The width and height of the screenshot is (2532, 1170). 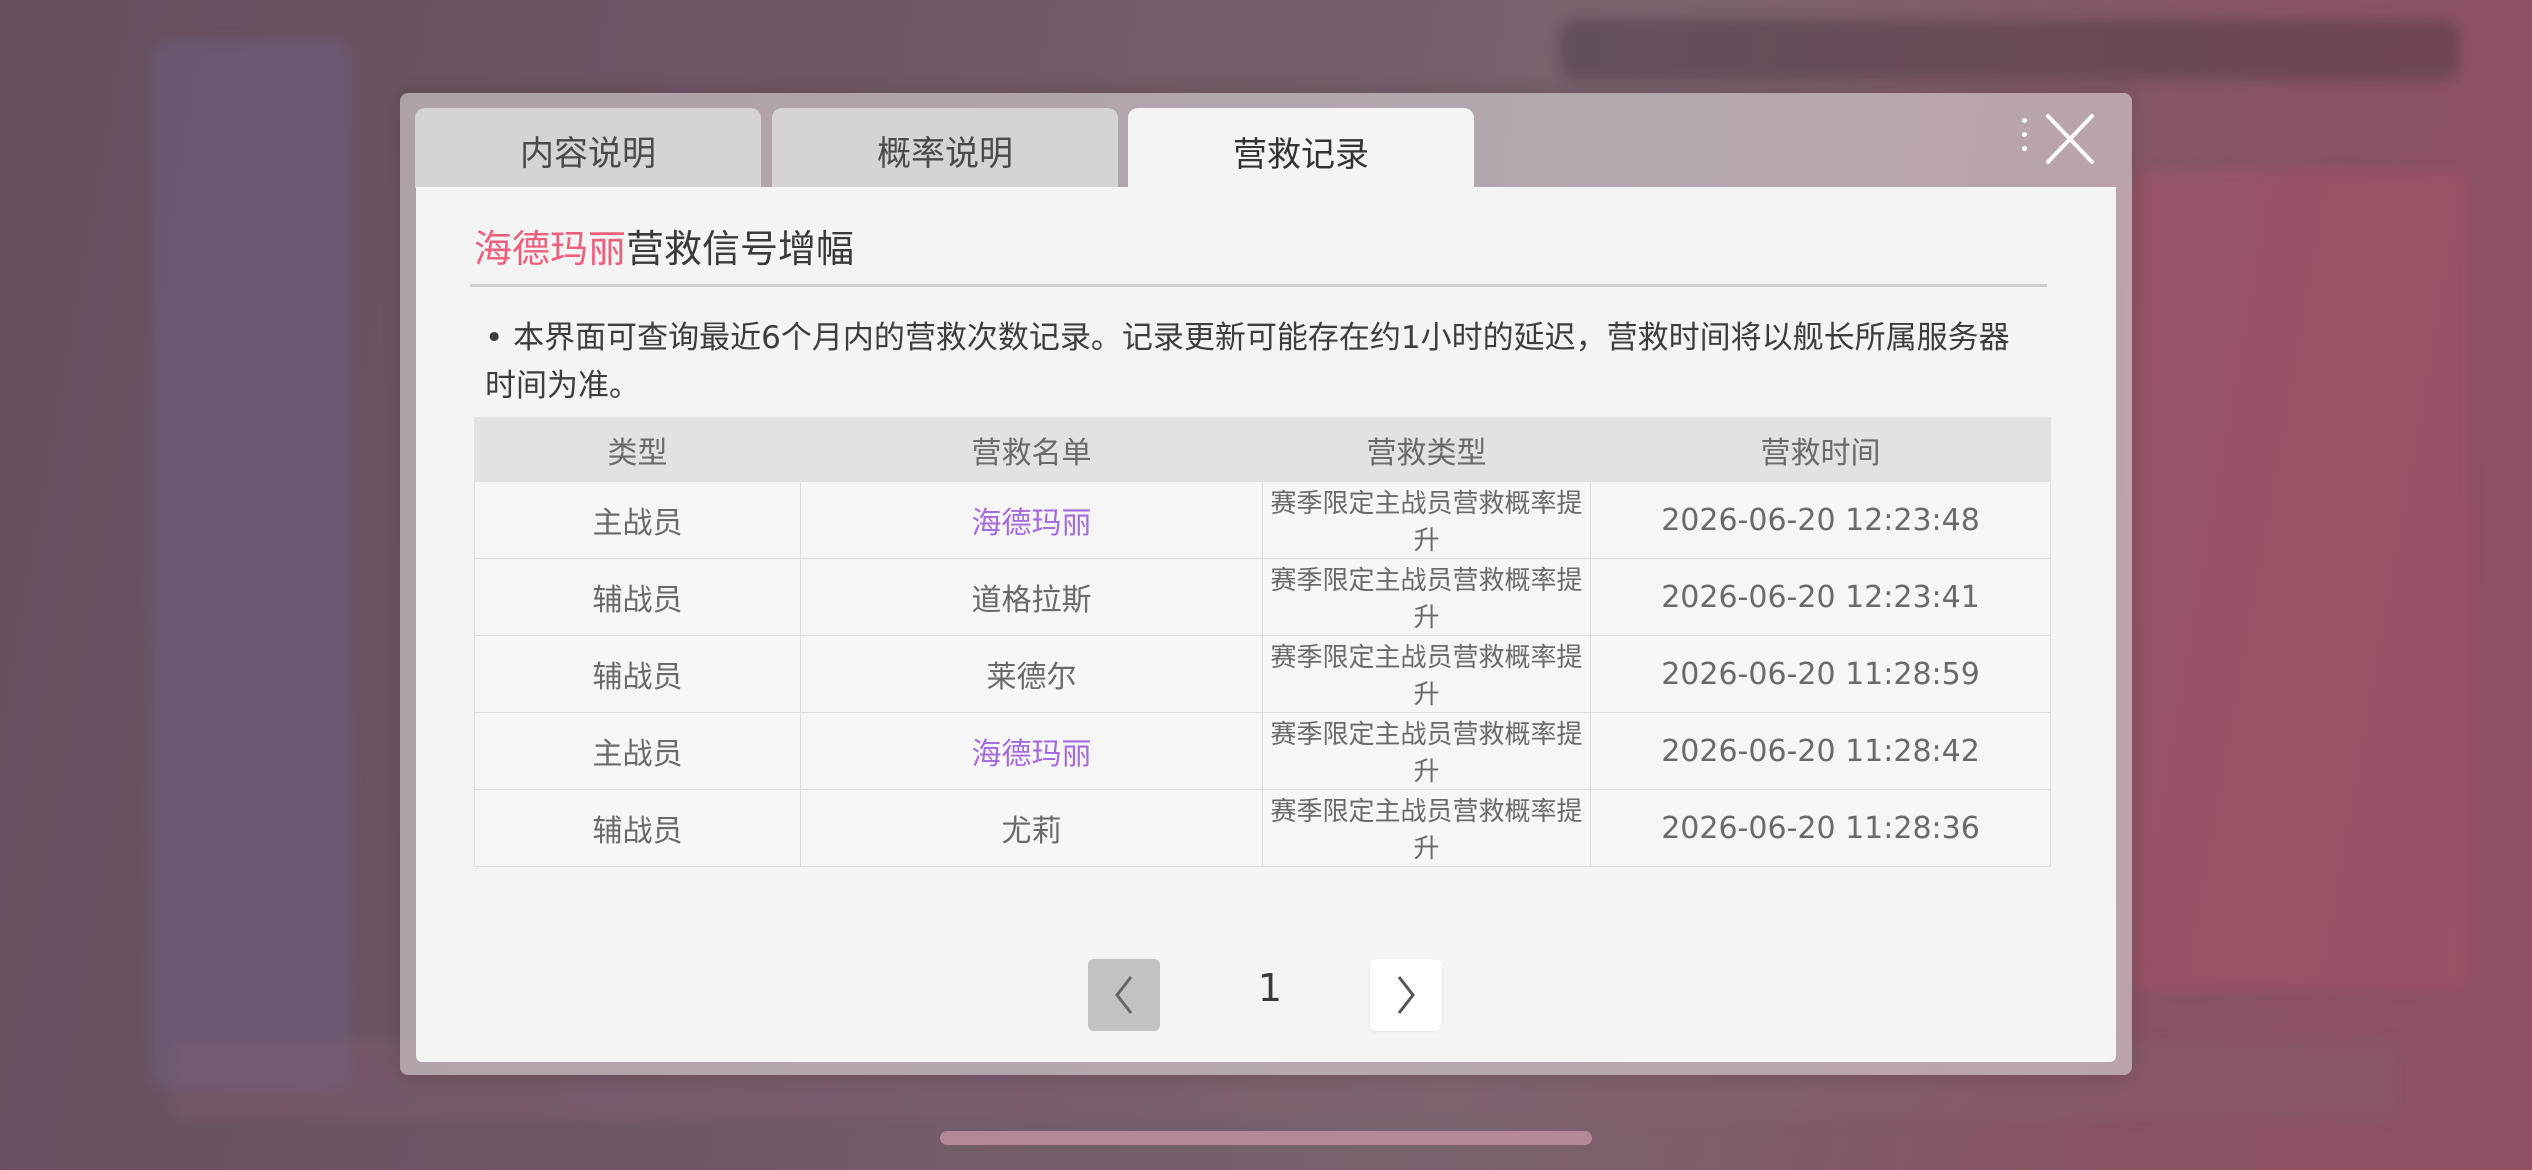 I want to click on page-number: 1, so click(x=1270, y=988).